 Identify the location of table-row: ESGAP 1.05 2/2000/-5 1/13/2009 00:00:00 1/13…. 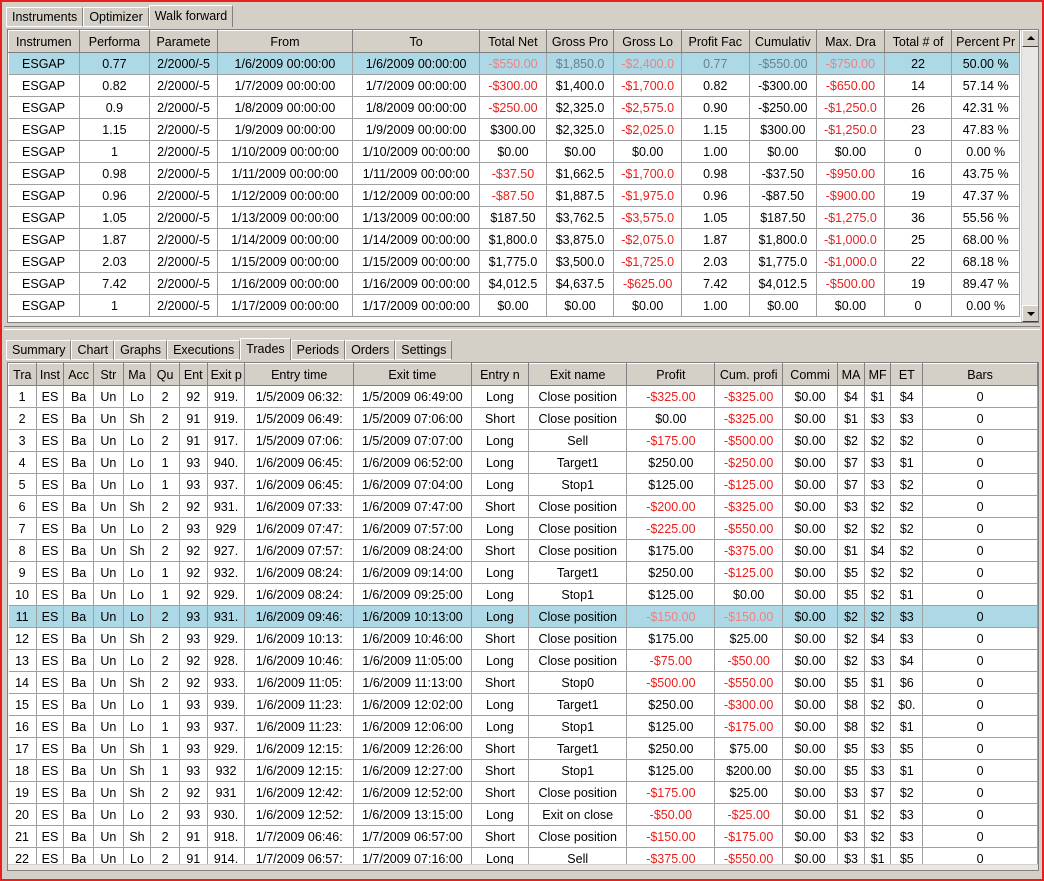
(514, 217).